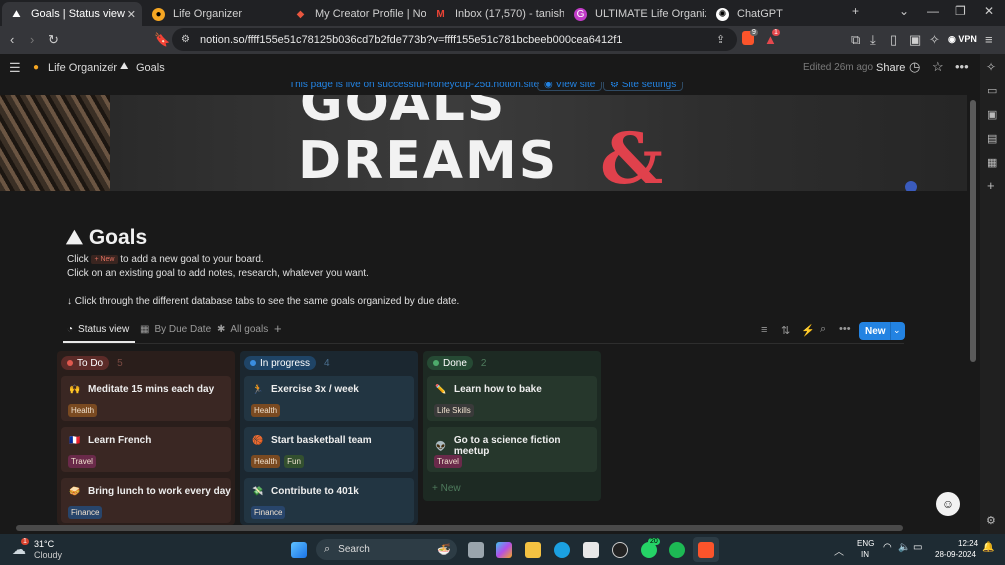  What do you see at coordinates (917, 547) in the screenshot?
I see `battery-icon: ▭` at bounding box center [917, 547].